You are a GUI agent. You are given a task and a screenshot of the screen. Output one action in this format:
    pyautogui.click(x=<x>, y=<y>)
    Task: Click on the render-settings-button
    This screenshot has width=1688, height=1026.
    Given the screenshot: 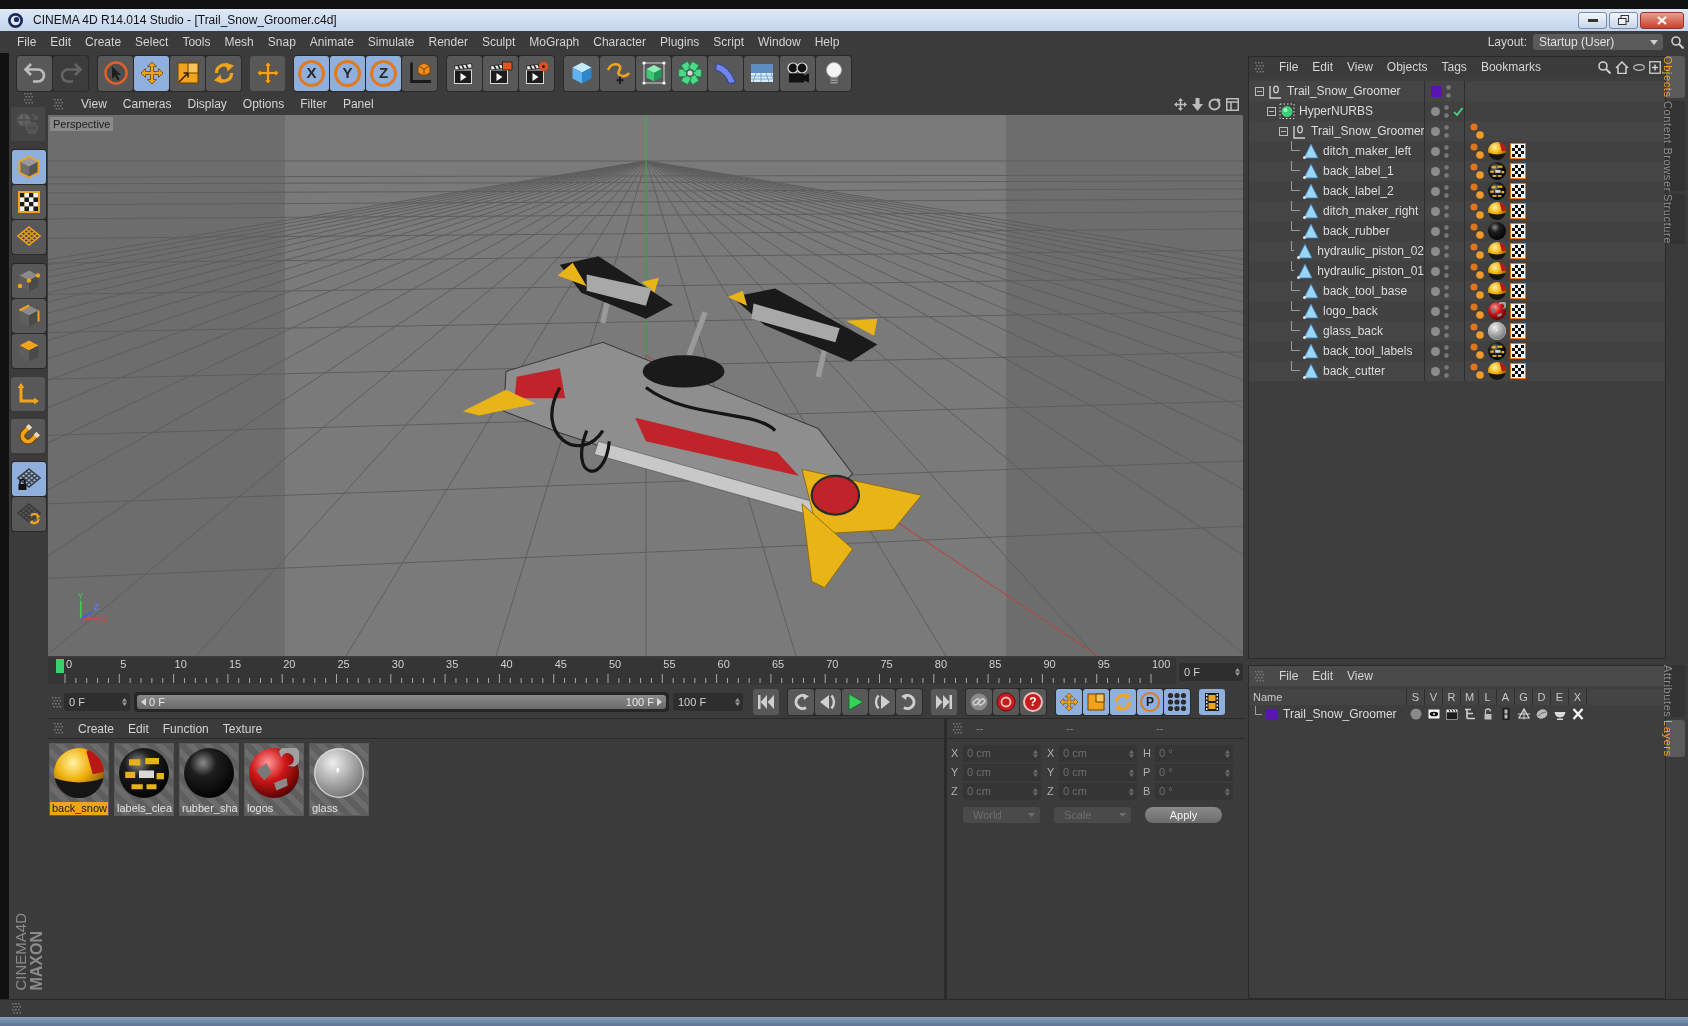 What is the action you would take?
    pyautogui.click(x=536, y=73)
    